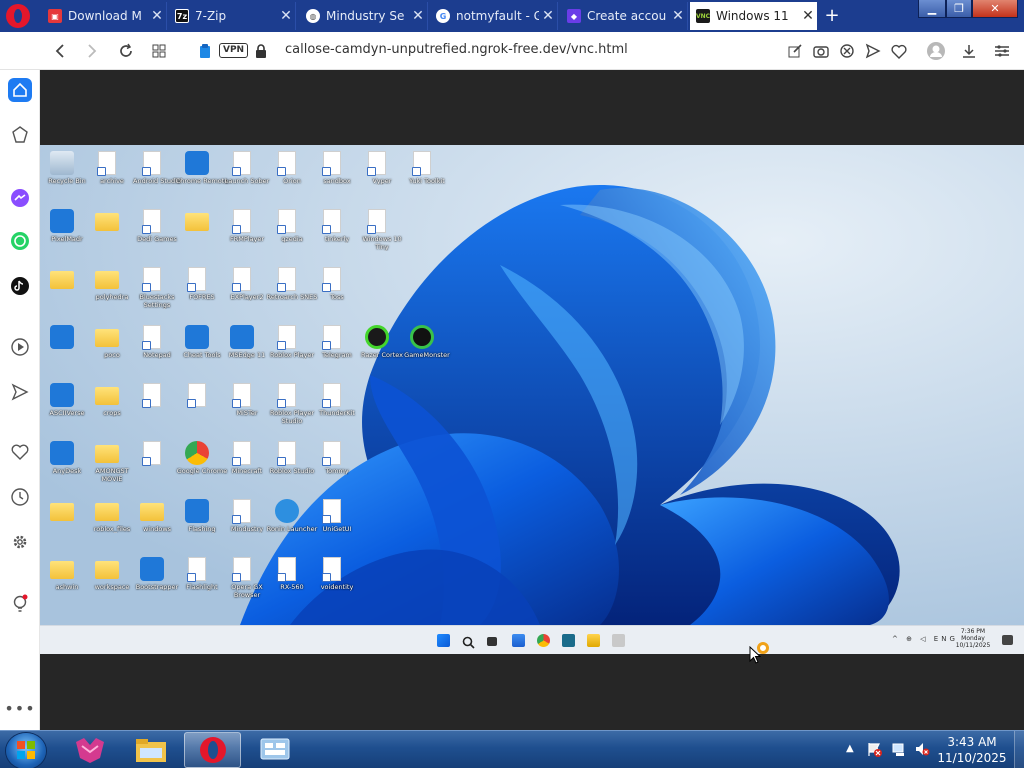 The width and height of the screenshot is (1024, 768). What do you see at coordinates (20, 347) in the screenshot?
I see `player-icon` at bounding box center [20, 347].